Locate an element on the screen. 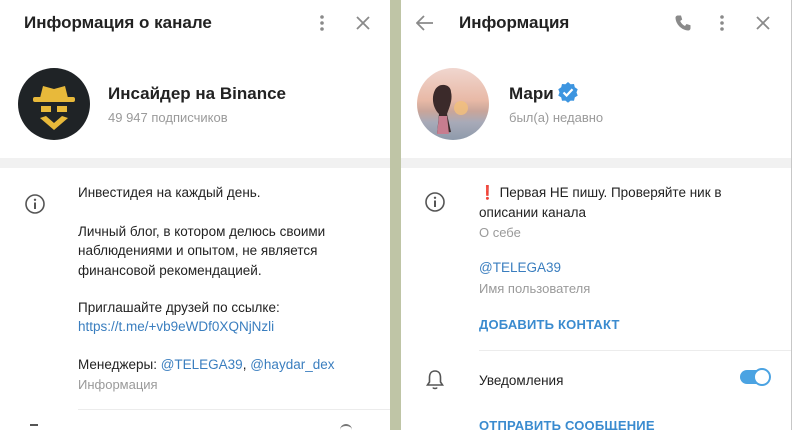 This screenshot has height=430, width=792. notifications-toggle is located at coordinates (755, 377).